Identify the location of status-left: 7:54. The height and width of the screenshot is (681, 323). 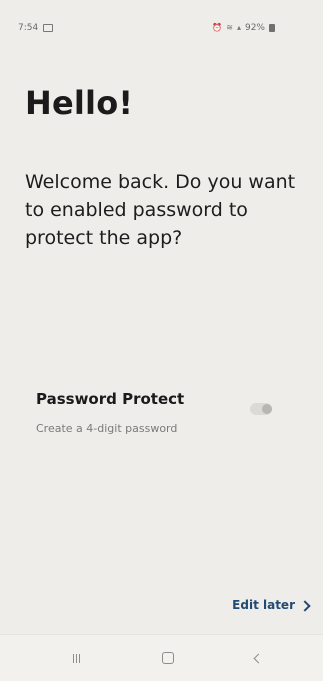
(36, 28).